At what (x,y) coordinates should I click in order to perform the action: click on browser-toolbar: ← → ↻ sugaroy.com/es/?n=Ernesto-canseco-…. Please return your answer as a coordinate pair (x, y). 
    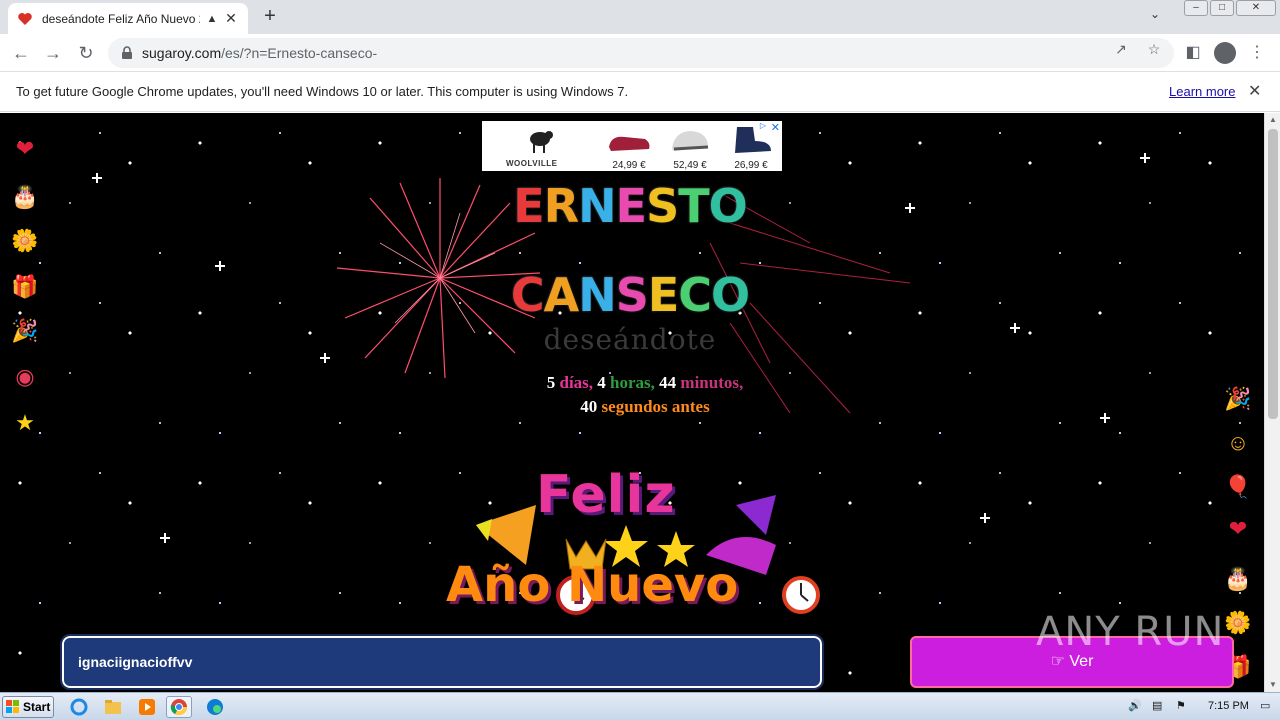
    Looking at the image, I should click on (640, 53).